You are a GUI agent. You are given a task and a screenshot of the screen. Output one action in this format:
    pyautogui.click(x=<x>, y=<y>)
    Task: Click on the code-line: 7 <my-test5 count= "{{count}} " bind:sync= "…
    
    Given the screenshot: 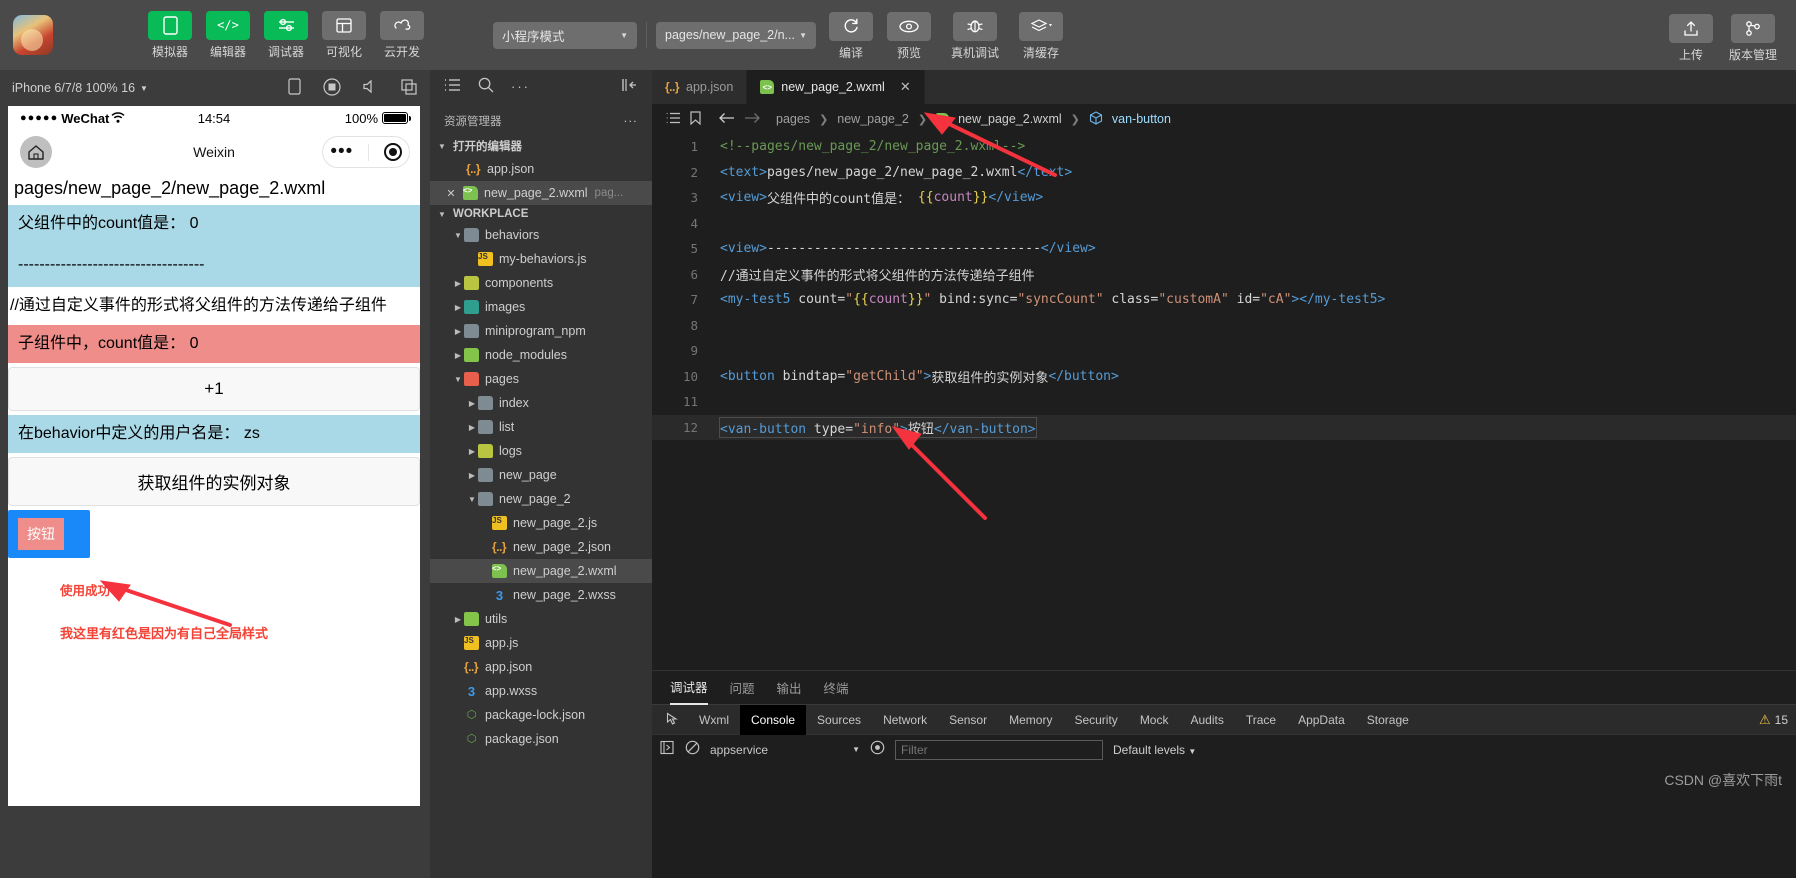 What is the action you would take?
    pyautogui.click(x=1224, y=300)
    